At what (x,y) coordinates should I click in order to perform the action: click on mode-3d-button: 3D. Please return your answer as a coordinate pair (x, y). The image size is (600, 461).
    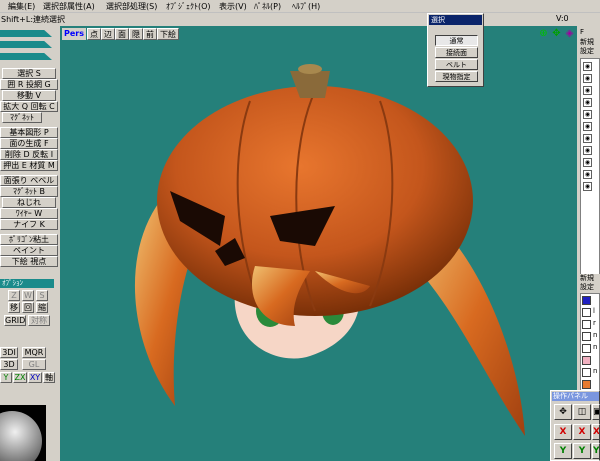
    Looking at the image, I should click on (9, 364).